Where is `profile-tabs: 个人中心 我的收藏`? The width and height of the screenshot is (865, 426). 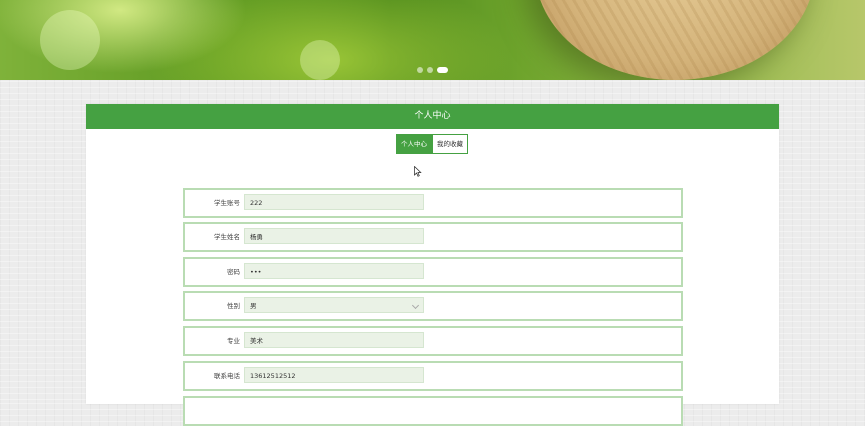 profile-tabs: 个人中心 我的收藏 is located at coordinates (432, 144).